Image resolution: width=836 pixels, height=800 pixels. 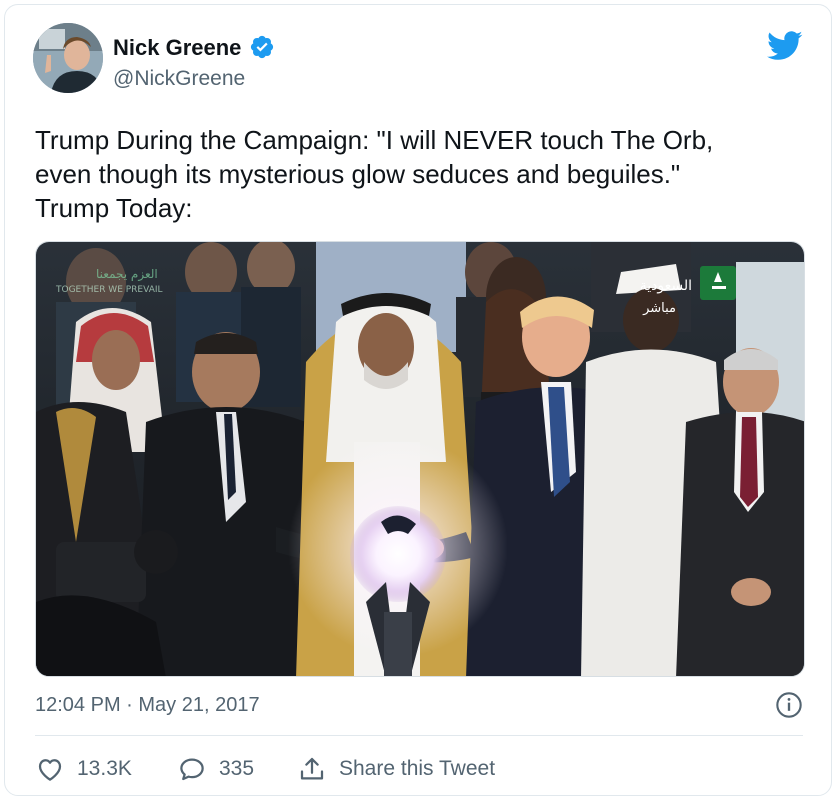 What do you see at coordinates (179, 79) in the screenshot?
I see `author-handle: @NickGreene` at bounding box center [179, 79].